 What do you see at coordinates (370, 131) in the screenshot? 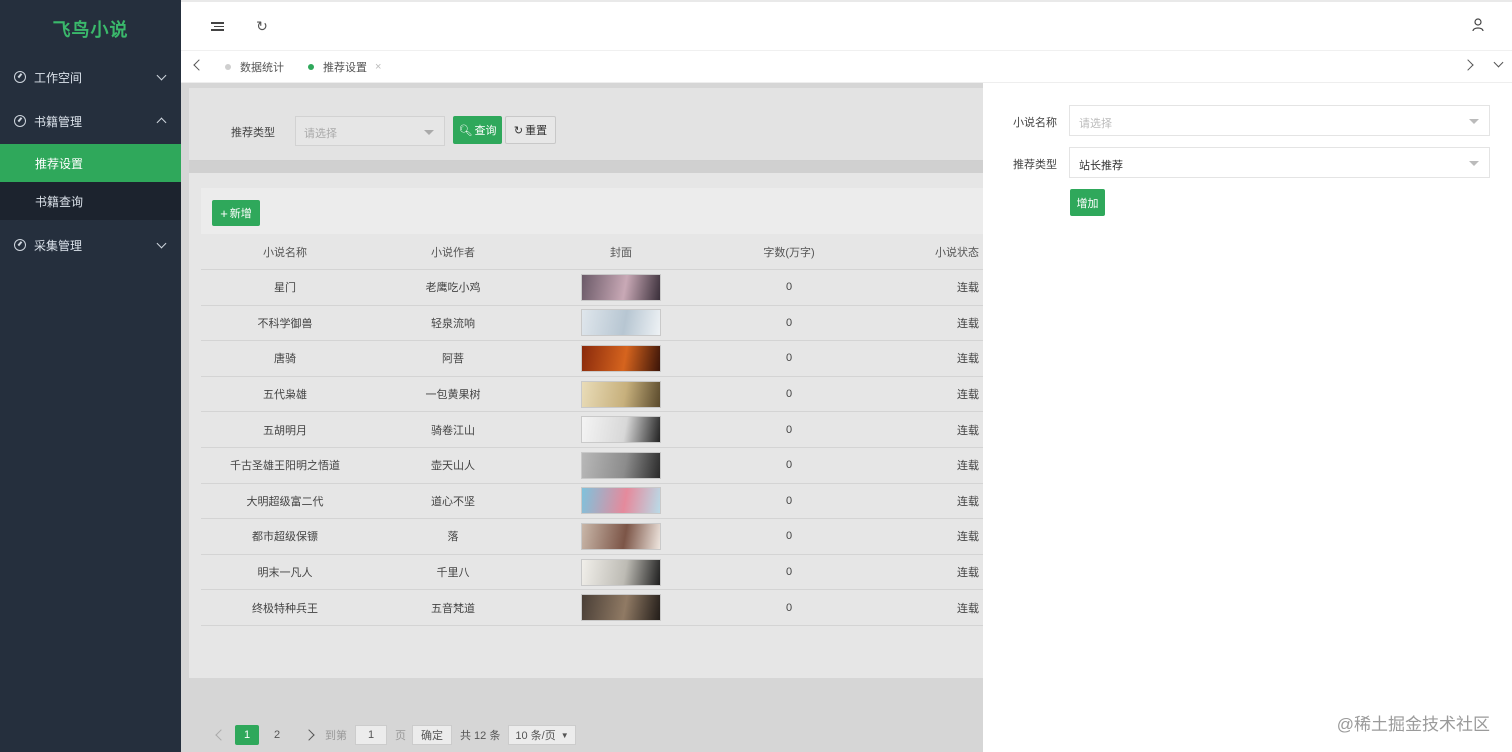
I see `recommend-type-select: 请选择` at bounding box center [370, 131].